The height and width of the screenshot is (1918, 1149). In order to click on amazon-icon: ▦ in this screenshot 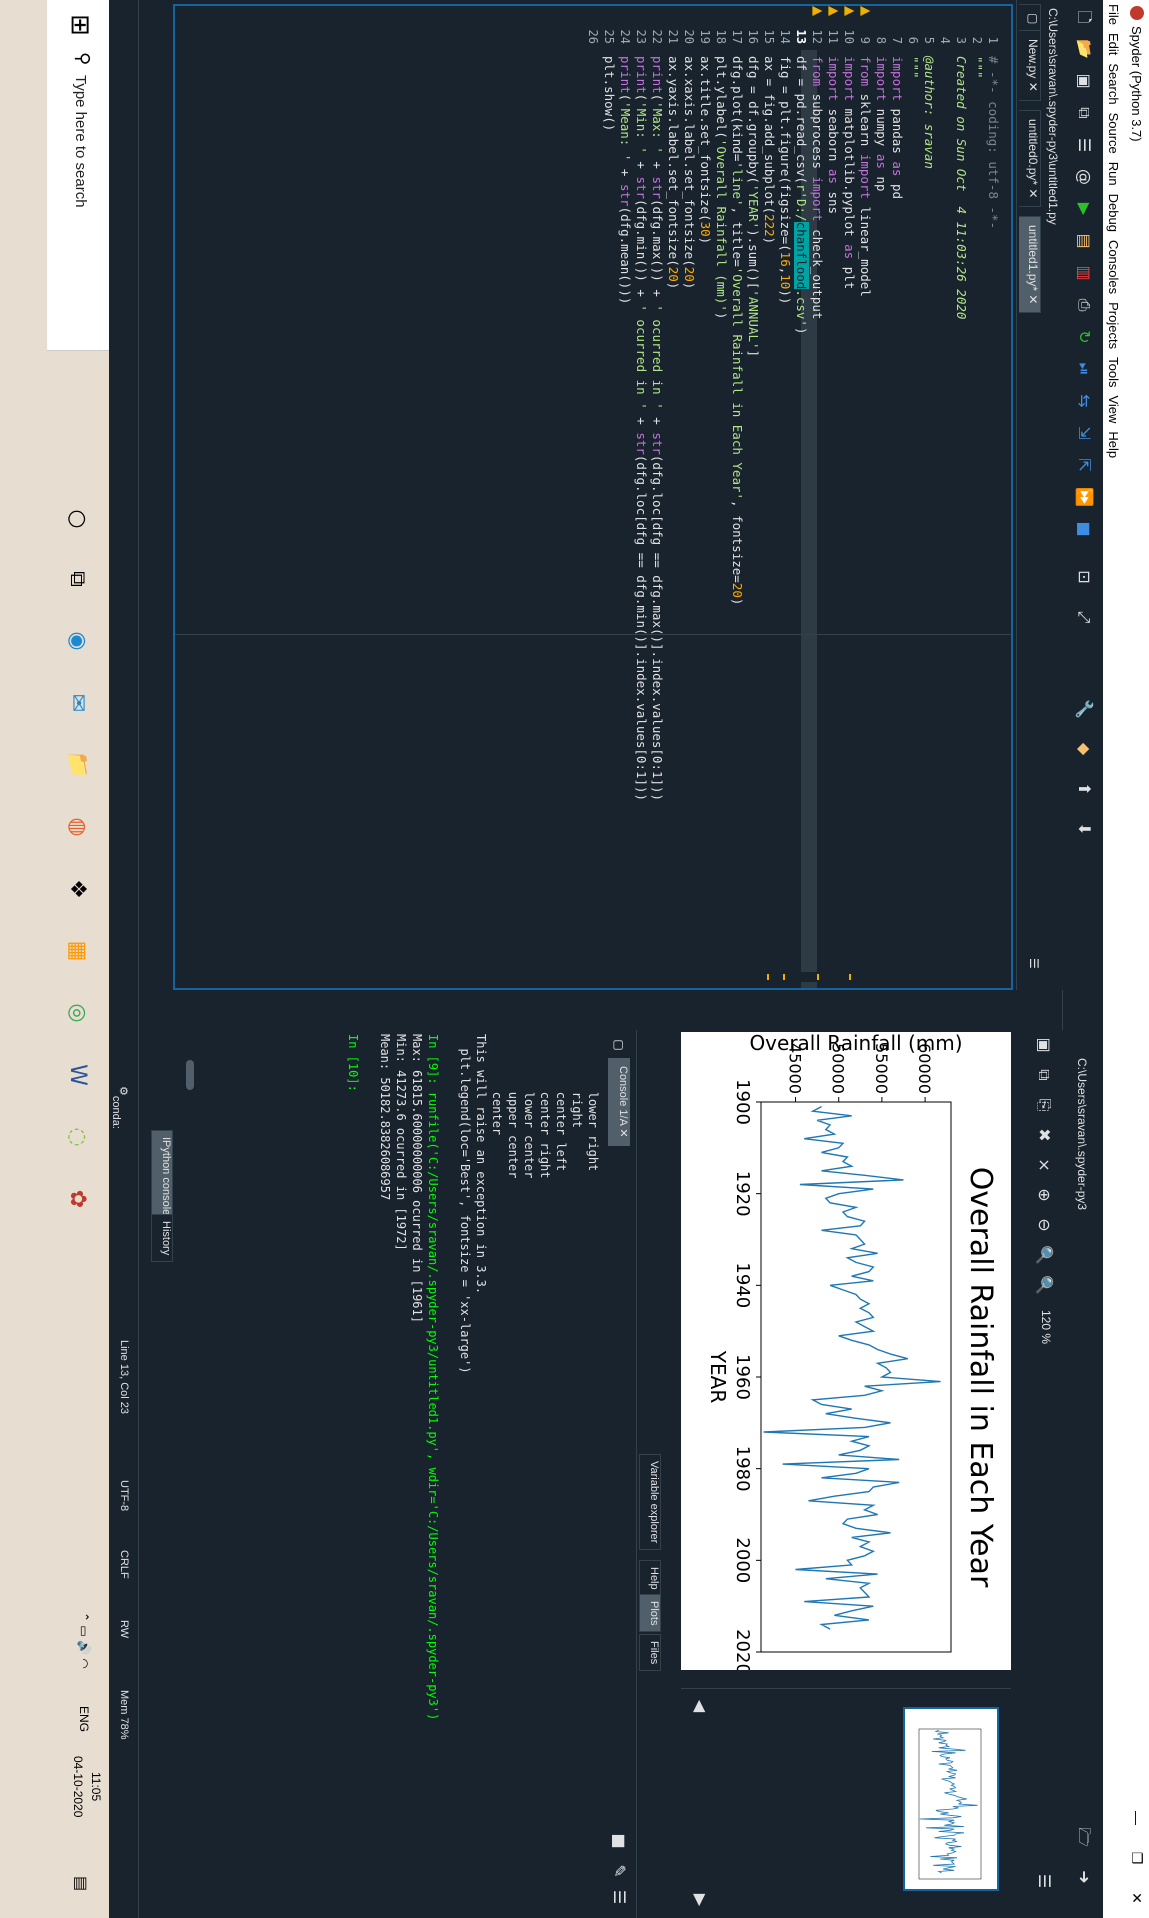, I will do `click(78, 951)`.